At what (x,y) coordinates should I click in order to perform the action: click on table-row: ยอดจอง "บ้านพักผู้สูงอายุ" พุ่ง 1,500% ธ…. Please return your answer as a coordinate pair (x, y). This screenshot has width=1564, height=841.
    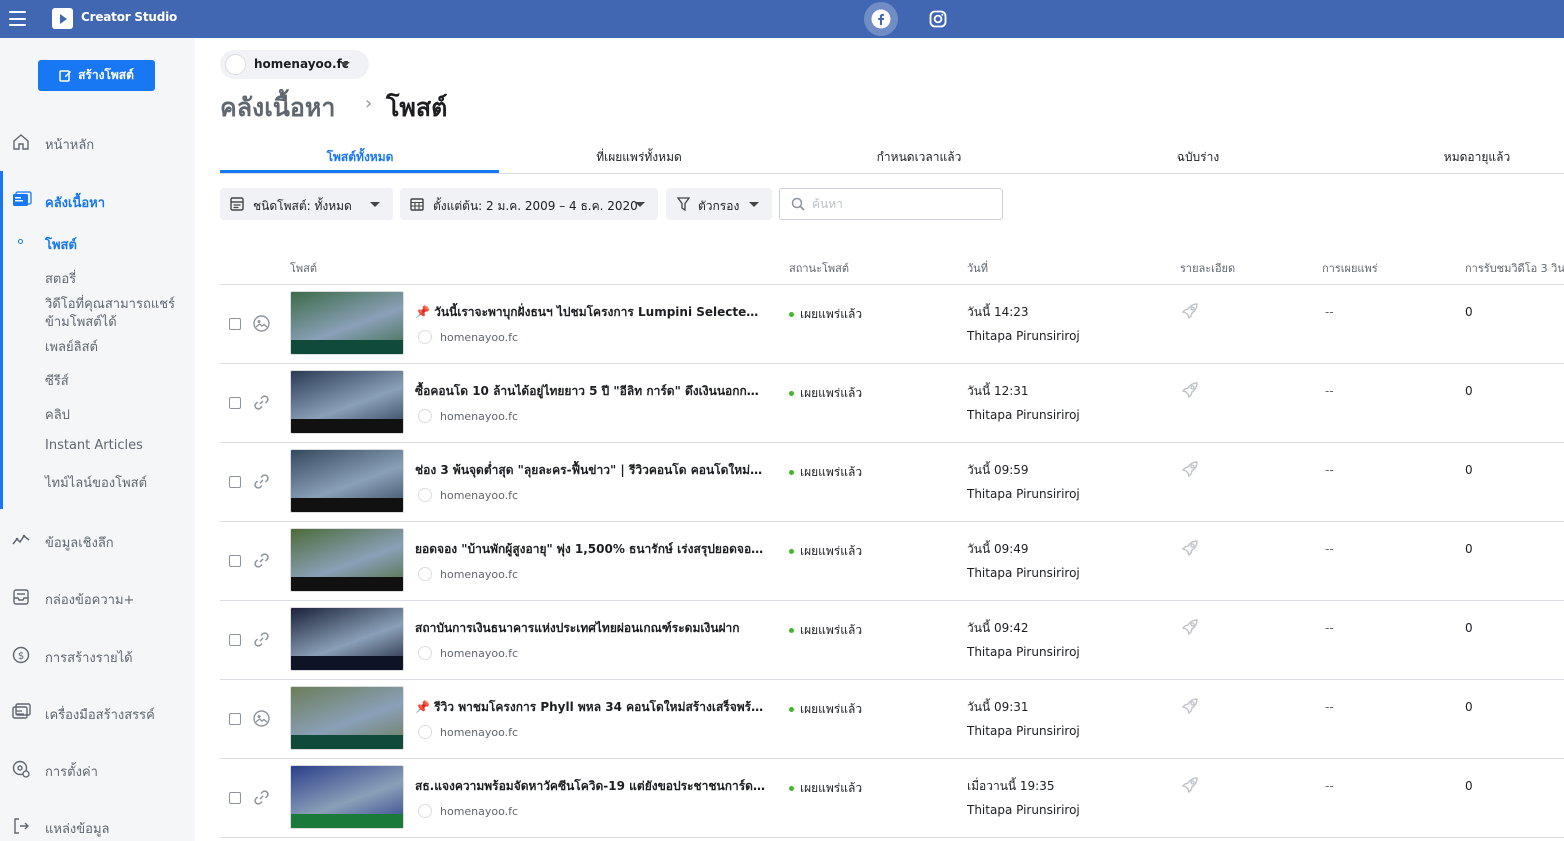
    Looking at the image, I should click on (892, 560).